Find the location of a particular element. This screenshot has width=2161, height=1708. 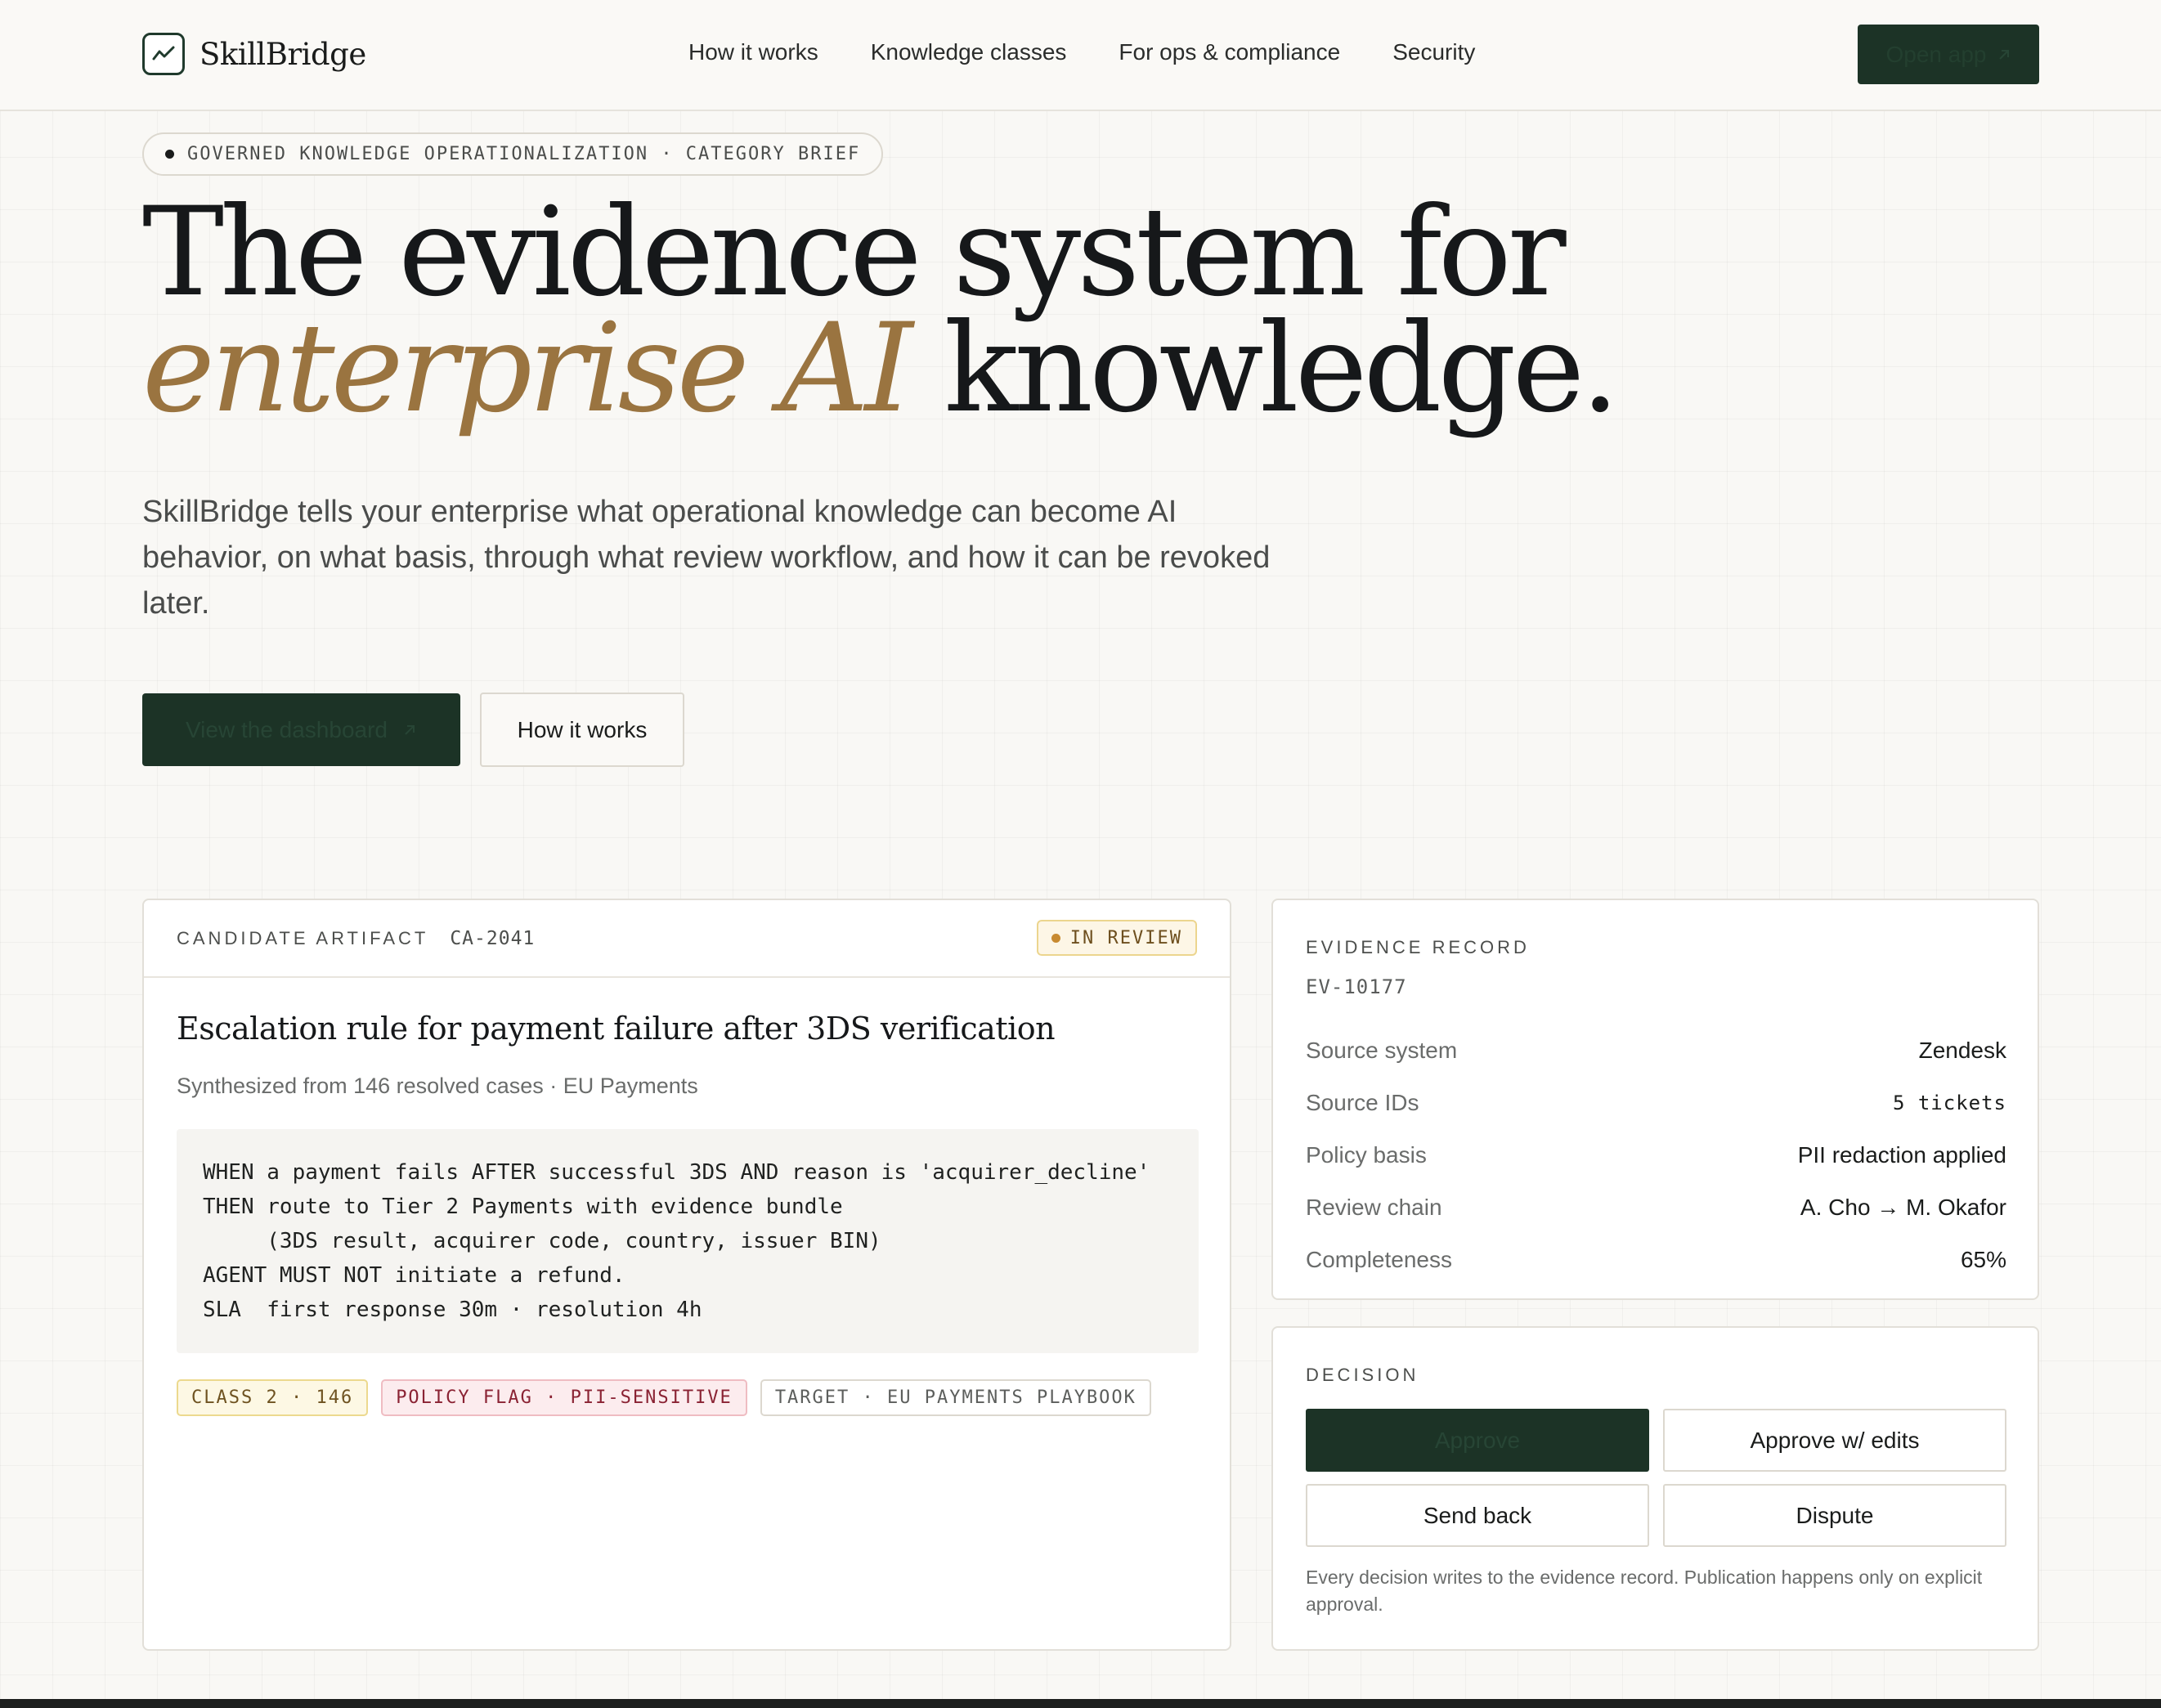

bullet-dot-icon is located at coordinates (169, 155).